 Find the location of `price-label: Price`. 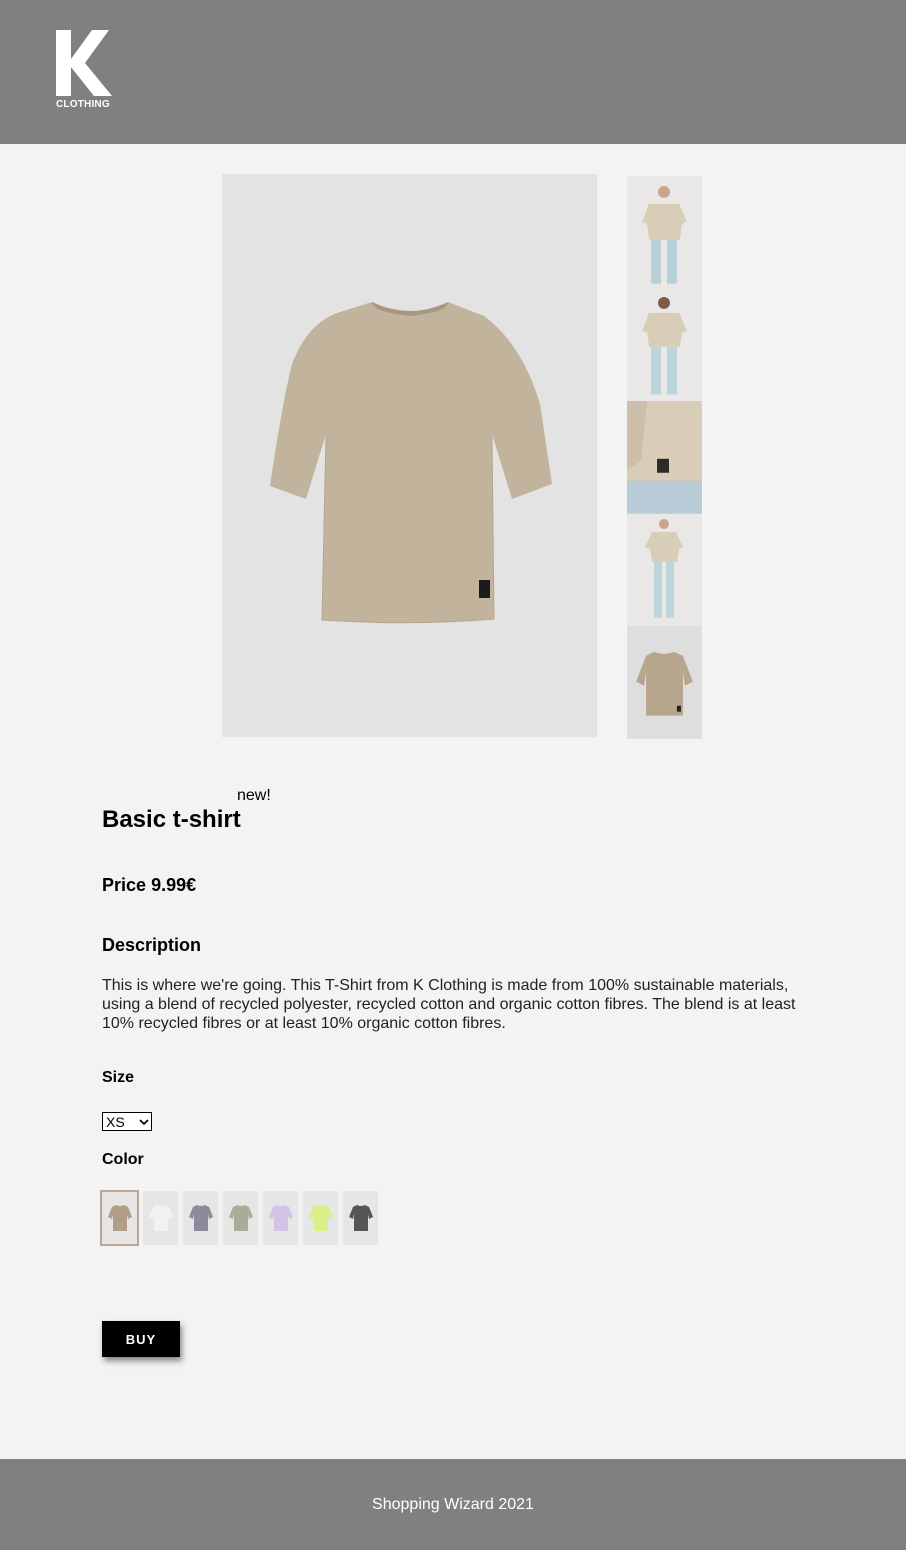

price-label: Price is located at coordinates (124, 885).